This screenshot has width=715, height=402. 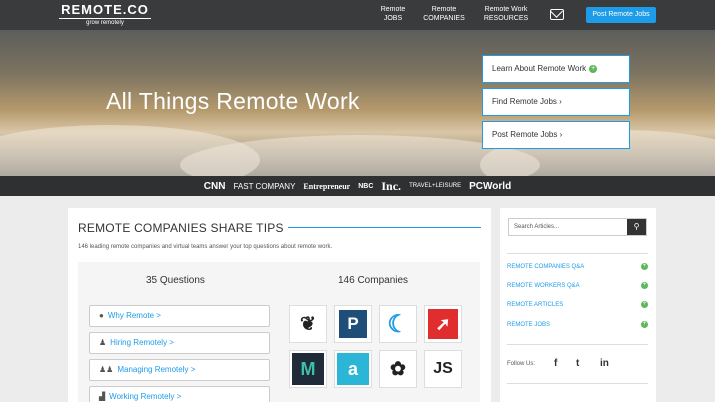 I want to click on link-remote-articles: REMOTE ARTICLES +, so click(x=577, y=305).